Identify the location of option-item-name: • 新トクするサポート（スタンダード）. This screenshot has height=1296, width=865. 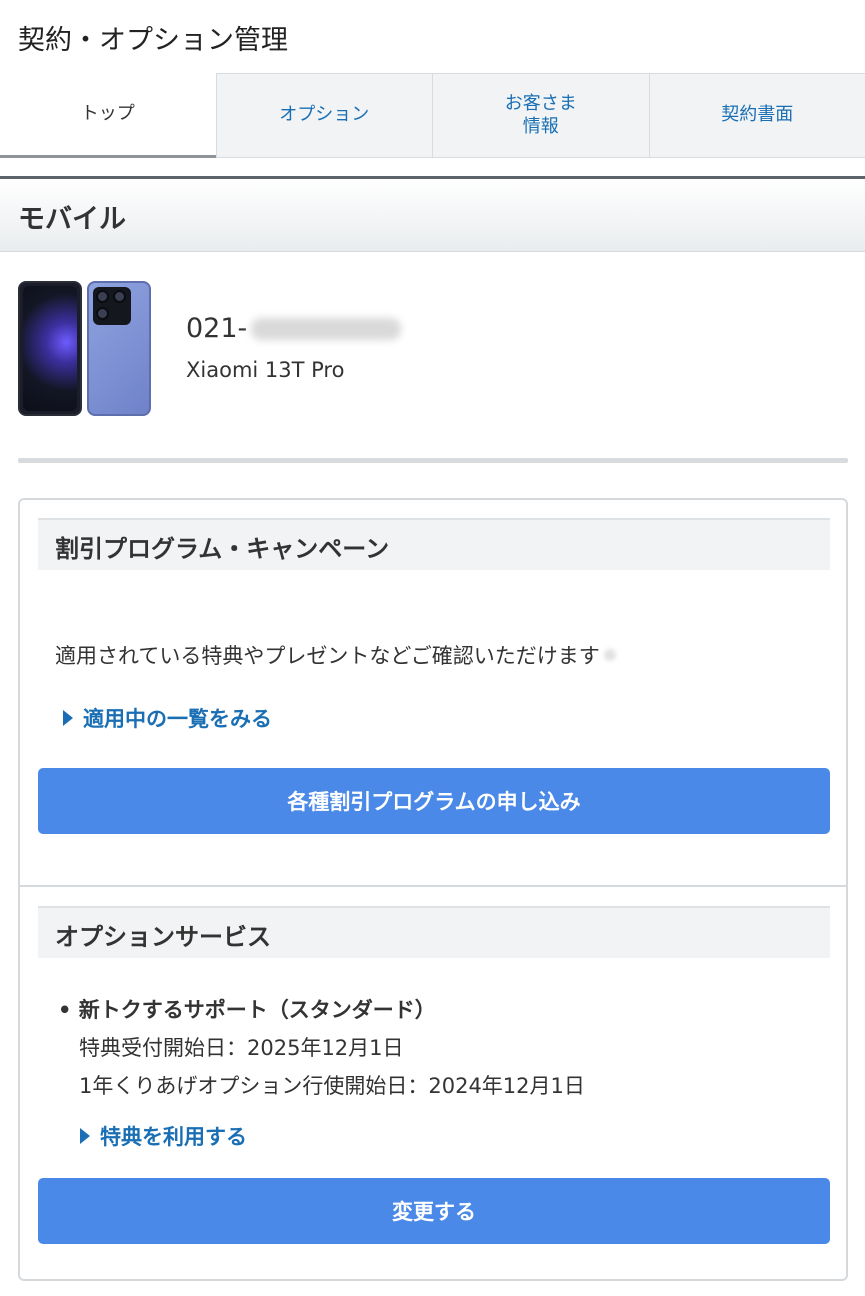
(247, 1010).